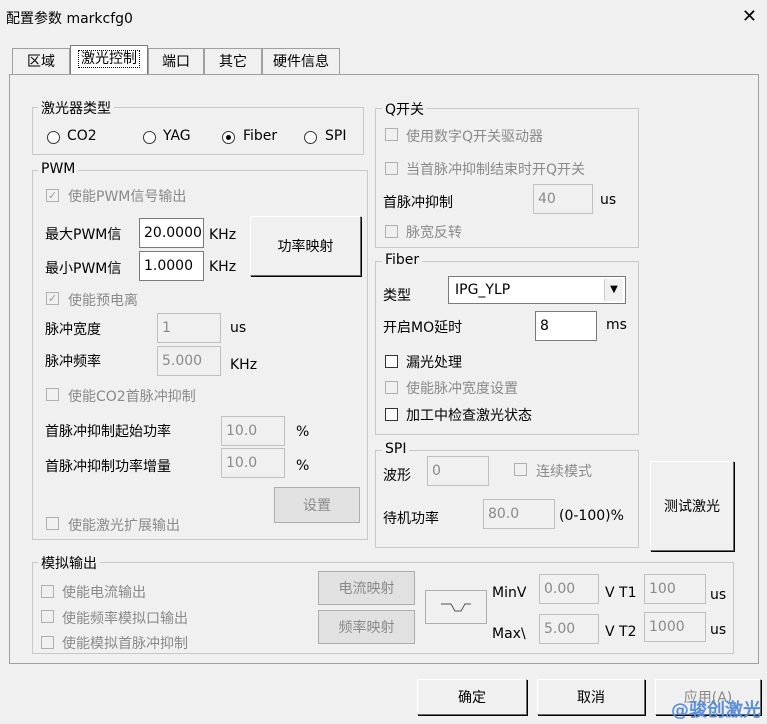 This screenshot has width=767, height=724. What do you see at coordinates (303, 432) in the screenshot?
I see `fps-start-unit: %` at bounding box center [303, 432].